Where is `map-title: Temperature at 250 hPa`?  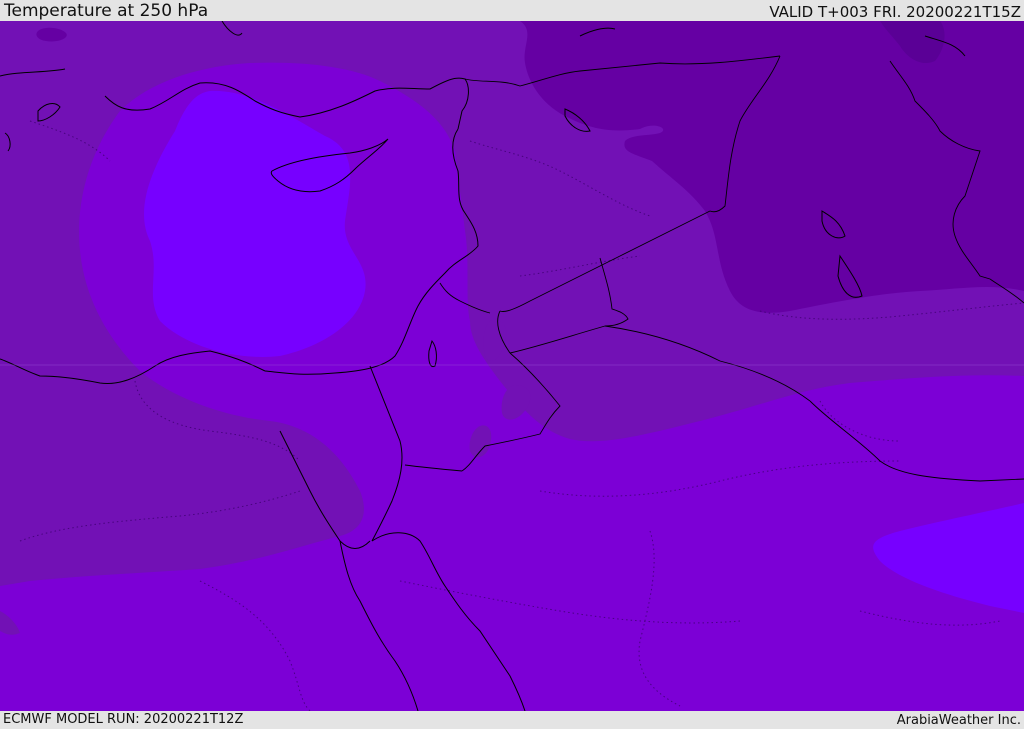
map-title: Temperature at 250 hPa is located at coordinates (106, 11).